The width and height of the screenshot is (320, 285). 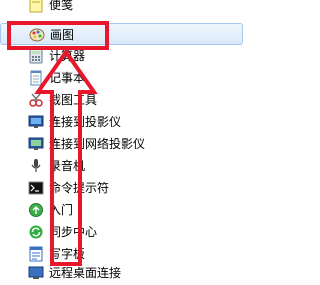 I want to click on menu-item-paint: 画图, so click(x=121, y=34).